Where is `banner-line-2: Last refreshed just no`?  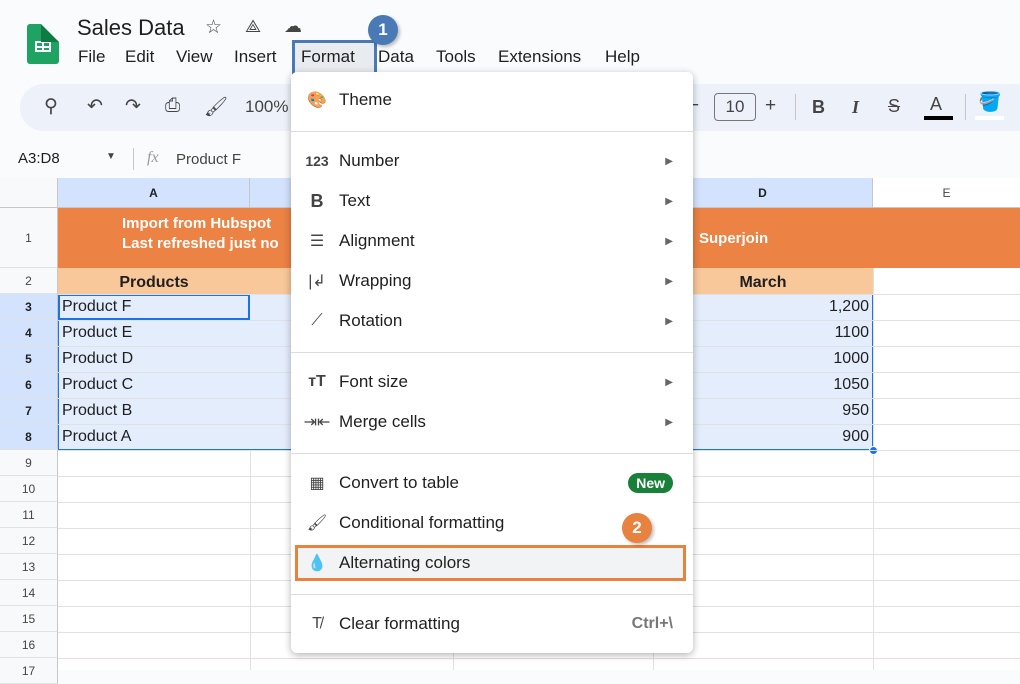
banner-line-2: Last refreshed just no is located at coordinates (200, 243).